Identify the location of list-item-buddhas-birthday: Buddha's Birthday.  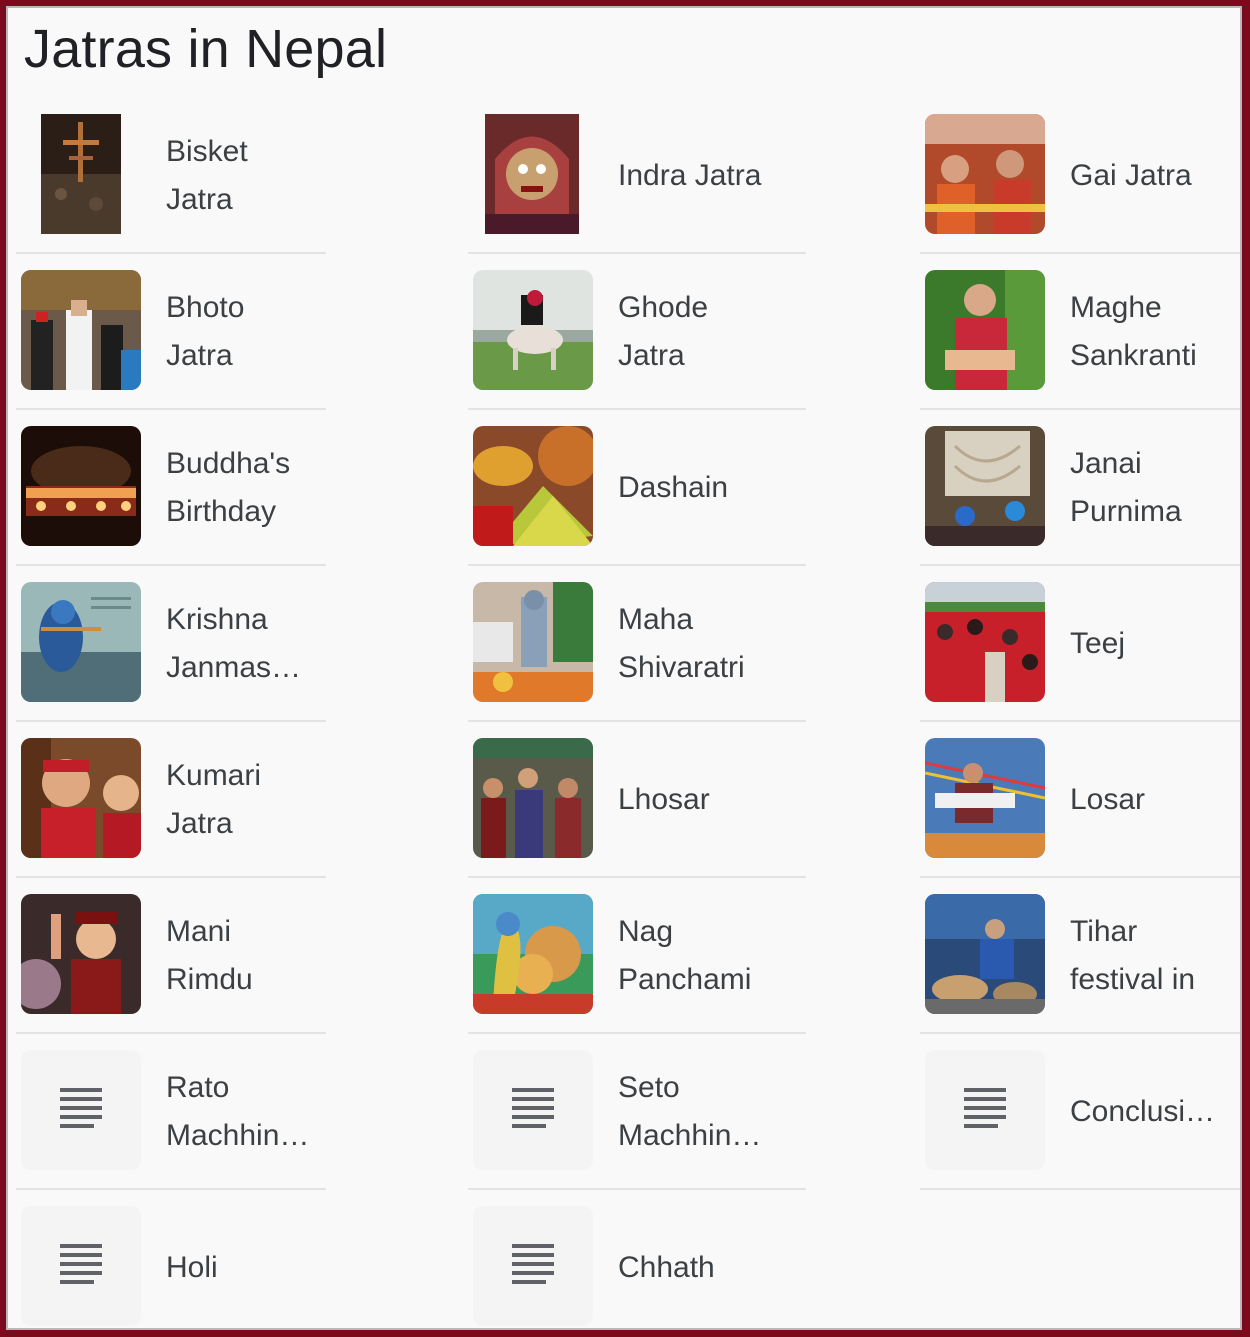
(171, 488).